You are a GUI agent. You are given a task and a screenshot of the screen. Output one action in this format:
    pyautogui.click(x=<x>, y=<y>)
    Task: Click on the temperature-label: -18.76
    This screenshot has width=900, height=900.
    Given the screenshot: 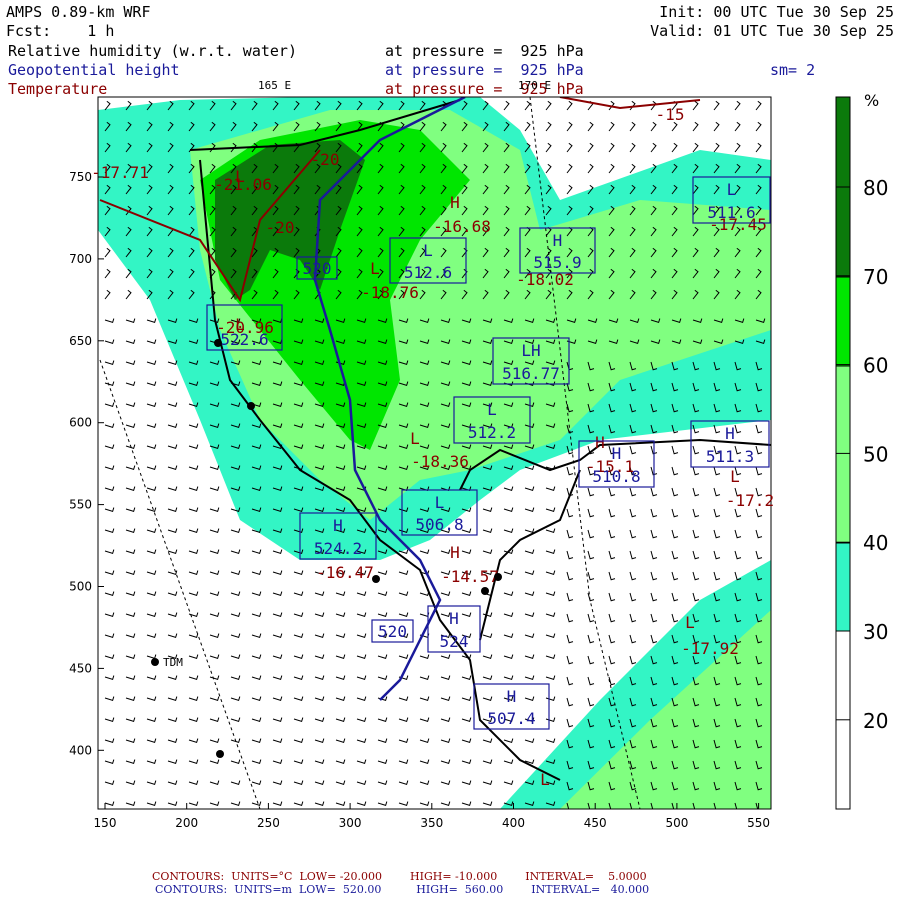 What is the action you would take?
    pyautogui.click(x=390, y=292)
    